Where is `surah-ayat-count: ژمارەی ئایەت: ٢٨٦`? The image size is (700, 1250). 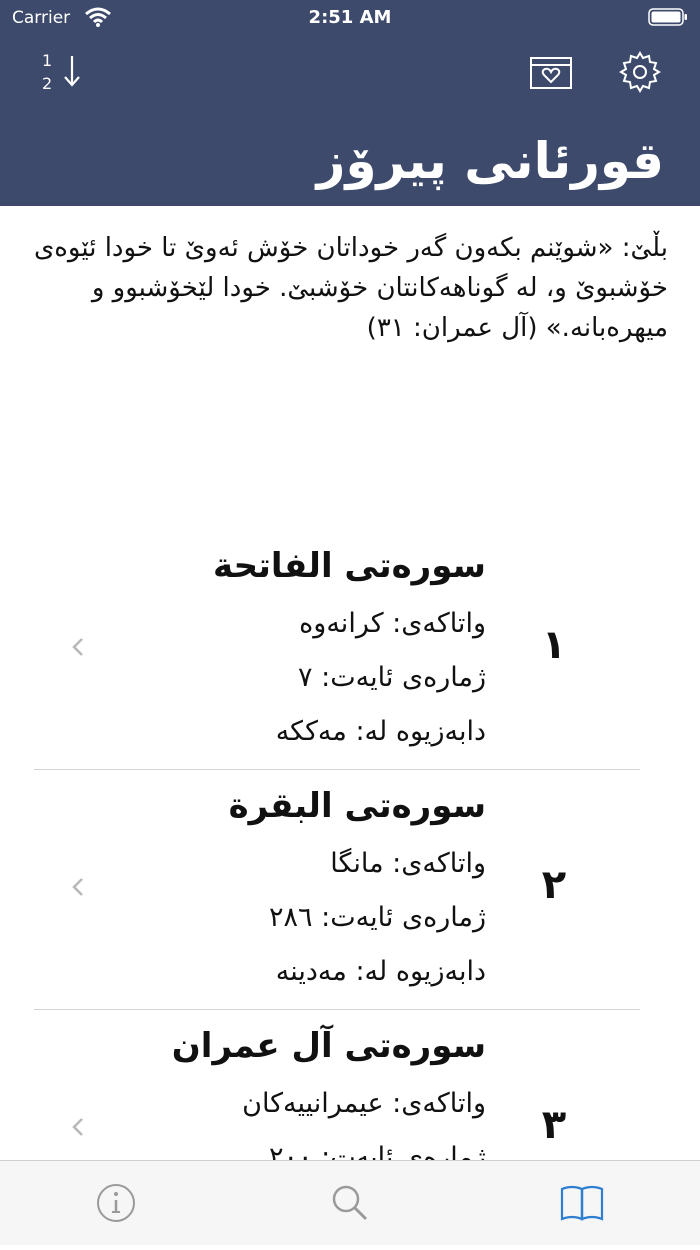
surah-ayat-count: ژمارەی ئایەت: ٢٨٦ is located at coordinates (377, 917).